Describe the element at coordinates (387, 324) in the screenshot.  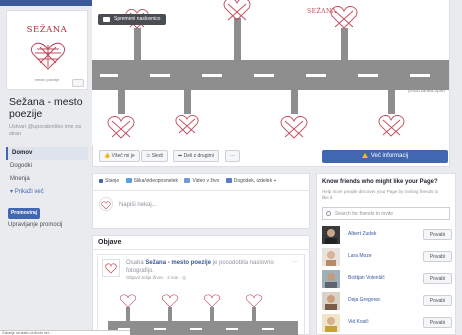
I see `friend-row: Vid Kosič Povabi` at that location.